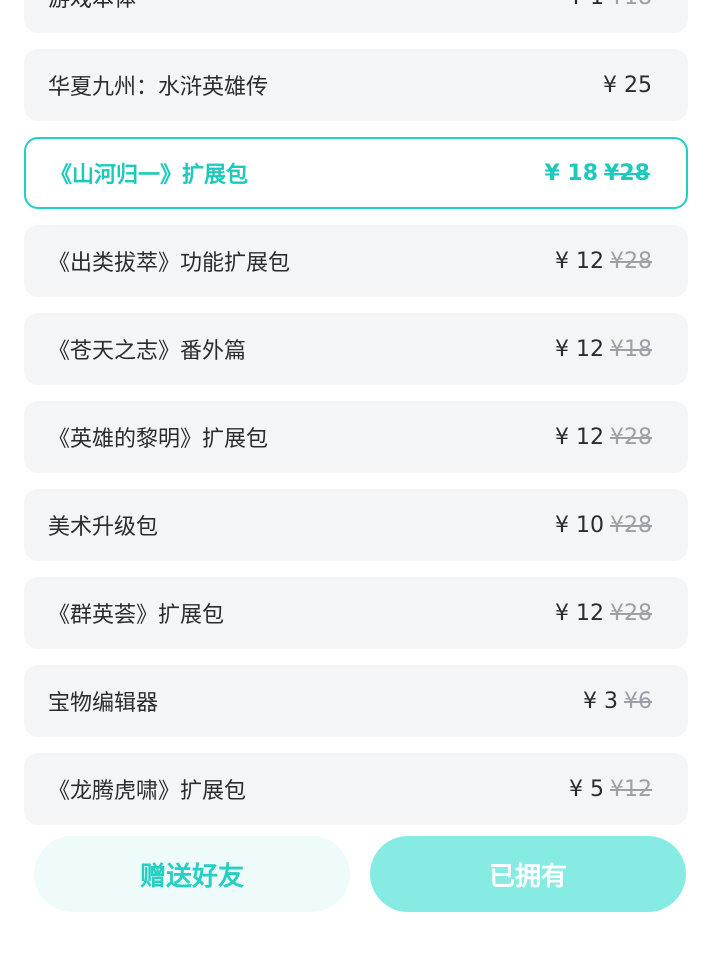  Describe the element at coordinates (356, 16) in the screenshot. I see `list-item: 游戏本体 ¥ 1 ¥18` at that location.